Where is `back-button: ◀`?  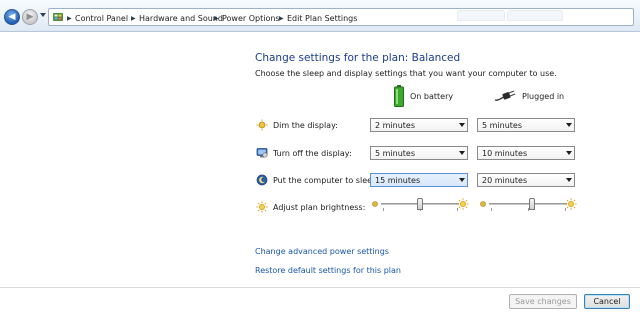 back-button: ◀ is located at coordinates (12, 17).